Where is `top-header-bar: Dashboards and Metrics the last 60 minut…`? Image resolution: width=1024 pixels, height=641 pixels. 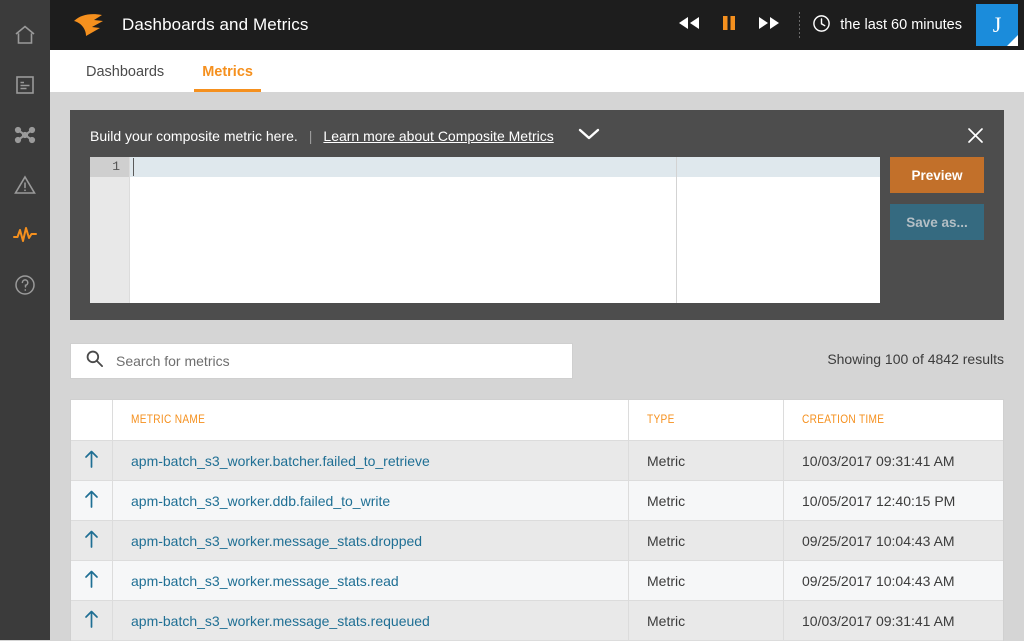 top-header-bar: Dashboards and Metrics the last 60 minut… is located at coordinates (537, 25).